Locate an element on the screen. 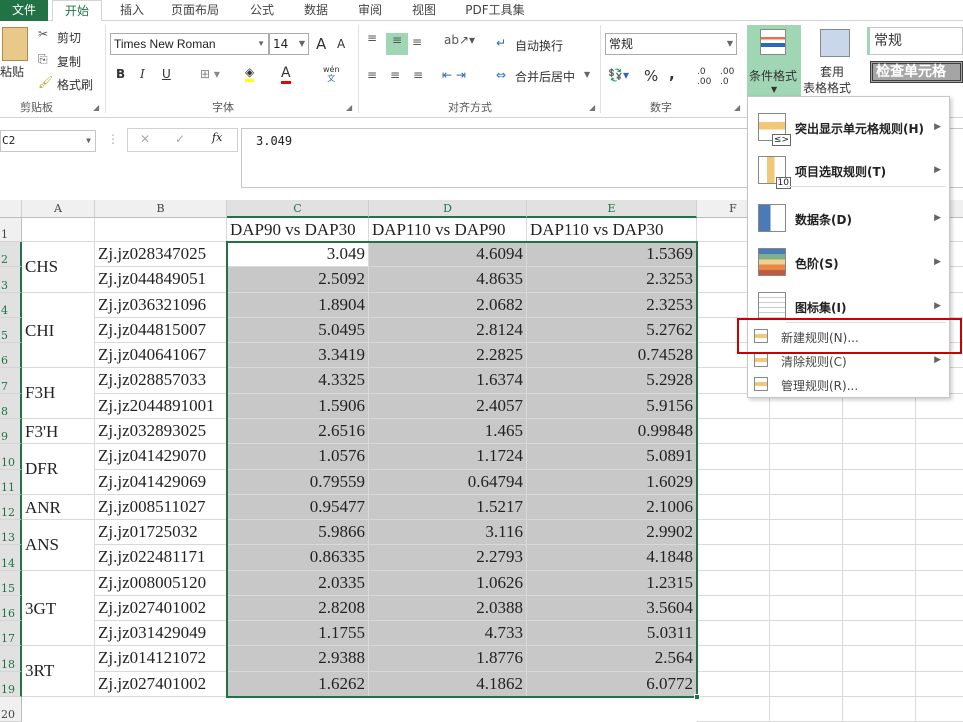 The width and height of the screenshot is (963, 722). dialog-launcher-icon: ◢ is located at coordinates (737, 107).